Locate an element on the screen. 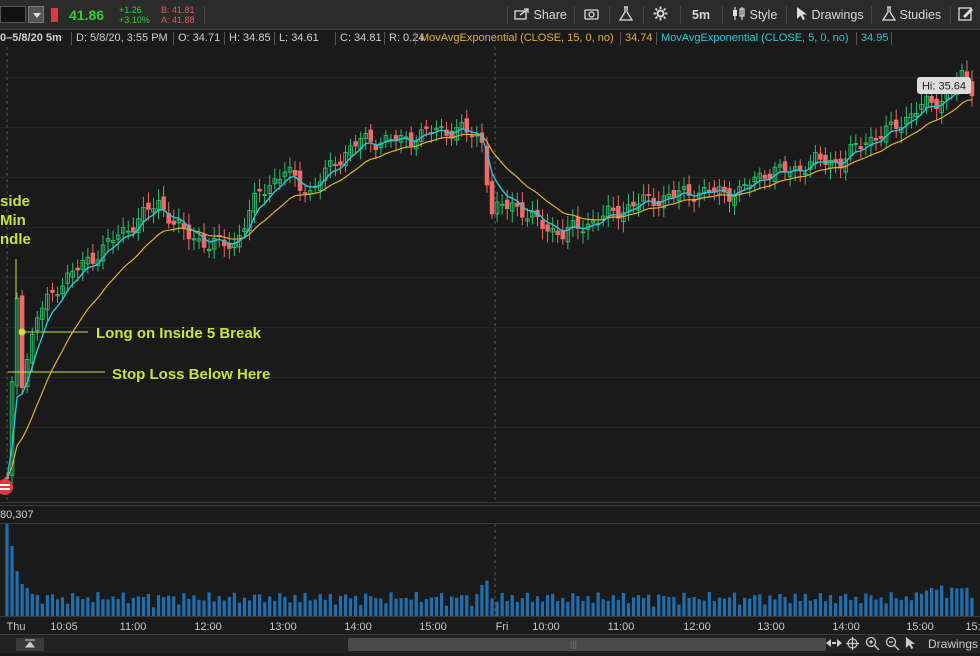 The width and height of the screenshot is (980, 656). interval-button: 5m is located at coordinates (701, 15).